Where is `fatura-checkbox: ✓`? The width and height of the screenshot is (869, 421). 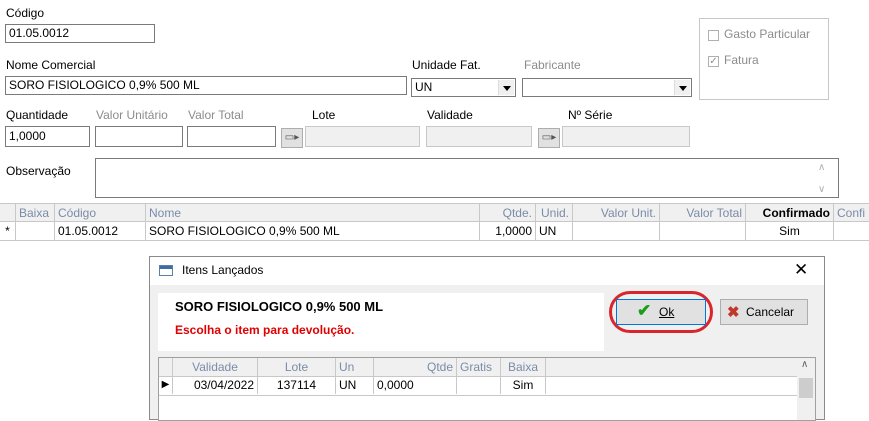
fatura-checkbox: ✓ is located at coordinates (713, 61).